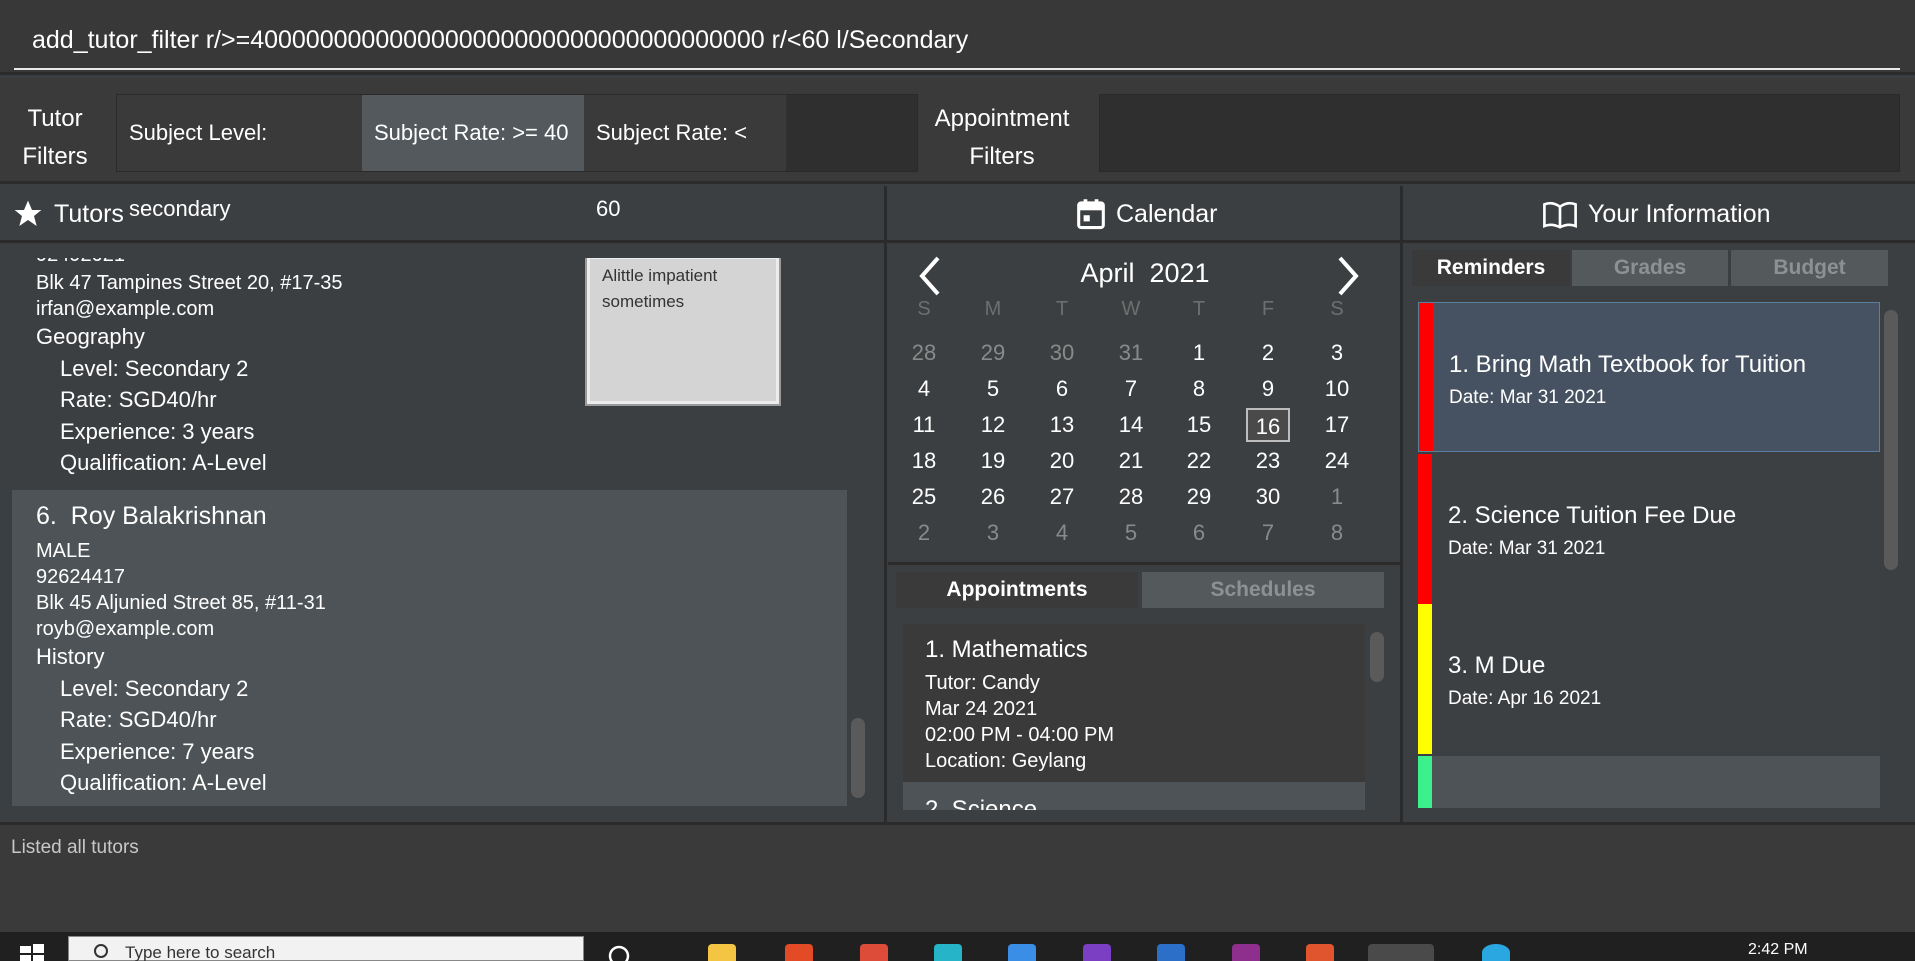 The height and width of the screenshot is (961, 1915). Describe the element at coordinates (189, 283) in the screenshot. I see `tutor-address: Blk 47 Tampines Street 20, #17-35` at that location.